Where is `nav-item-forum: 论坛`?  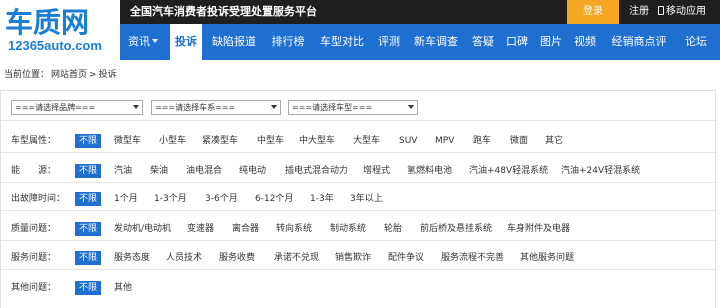
nav-item-forum: 论坛 is located at coordinates (696, 42).